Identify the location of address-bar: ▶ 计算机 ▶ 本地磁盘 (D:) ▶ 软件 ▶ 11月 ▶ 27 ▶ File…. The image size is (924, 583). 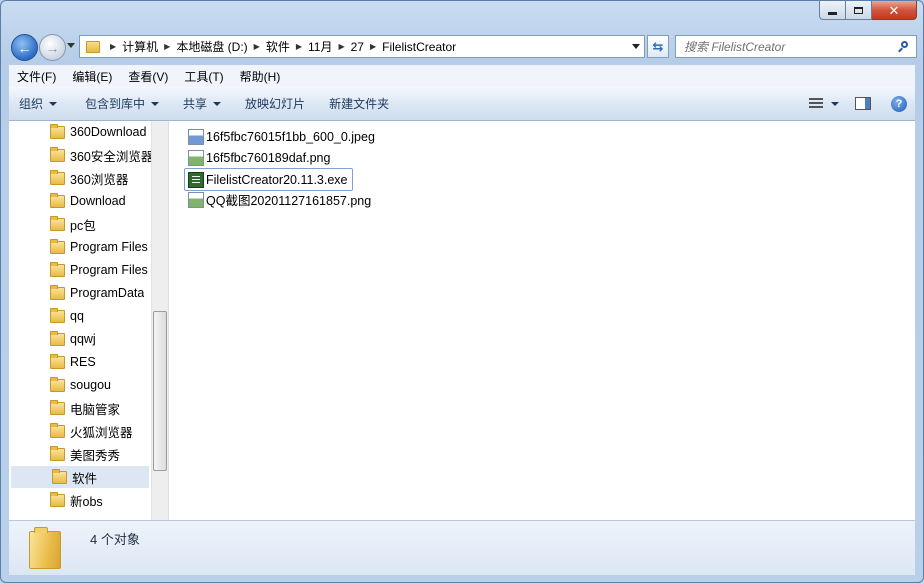
(362, 46).